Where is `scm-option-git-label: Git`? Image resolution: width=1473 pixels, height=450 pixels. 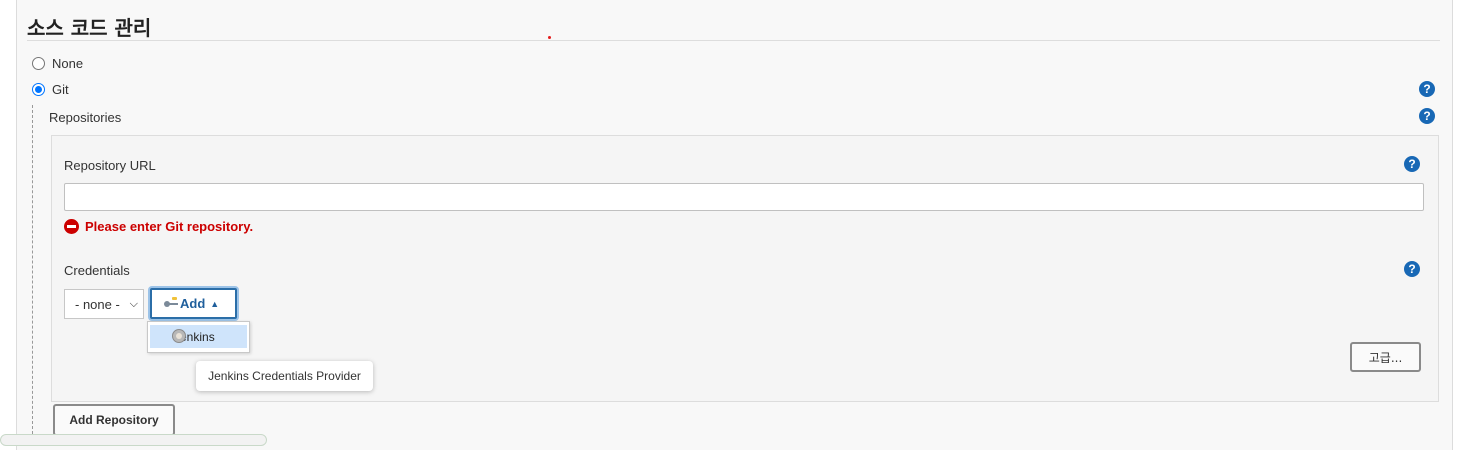 scm-option-git-label: Git is located at coordinates (60, 89).